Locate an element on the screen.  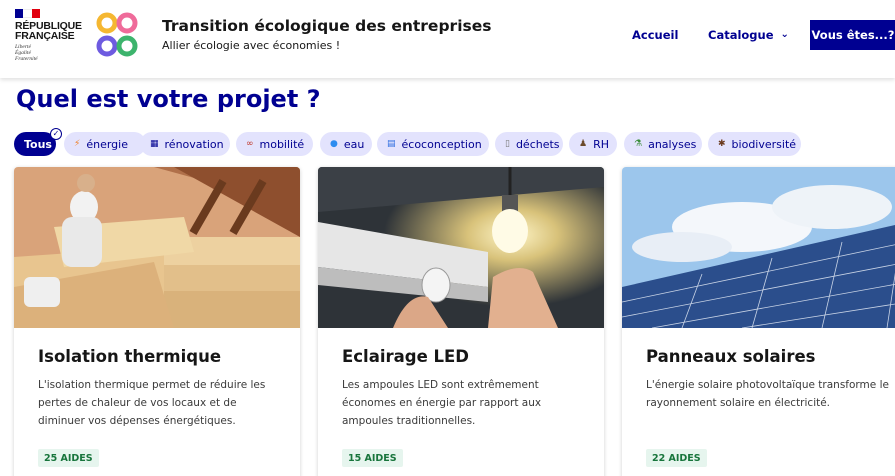
lightning-icon: ⚡ is located at coordinates (77, 144).